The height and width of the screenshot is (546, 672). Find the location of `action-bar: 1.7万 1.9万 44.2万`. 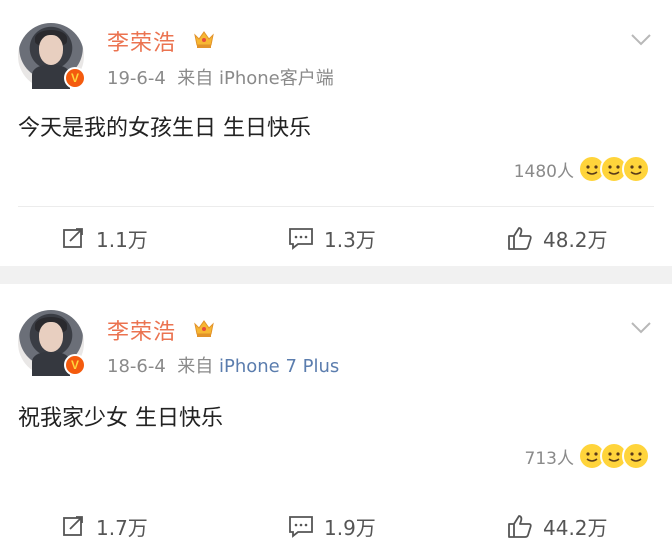

action-bar: 1.7万 1.9万 44.2万 is located at coordinates (336, 526).